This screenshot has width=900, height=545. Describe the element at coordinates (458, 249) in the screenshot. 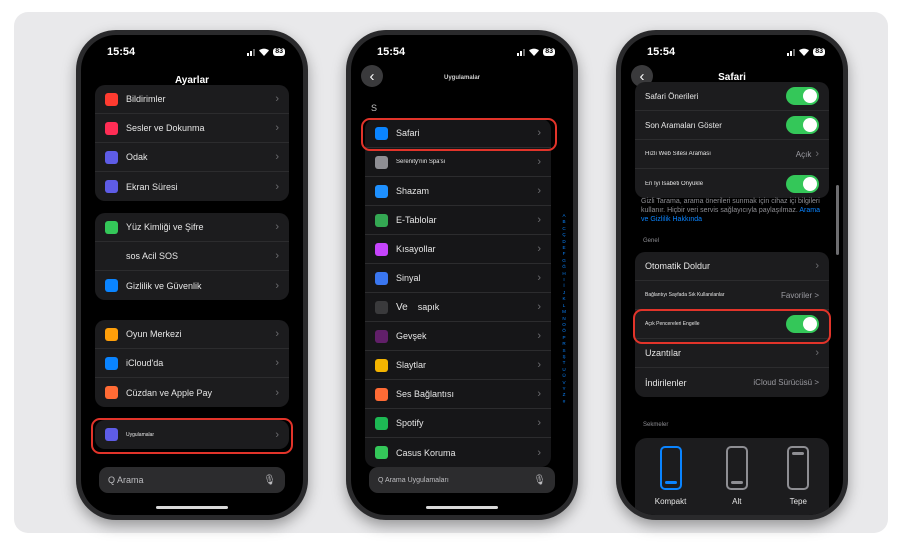

I see `list-row: Kısayollar ›` at that location.